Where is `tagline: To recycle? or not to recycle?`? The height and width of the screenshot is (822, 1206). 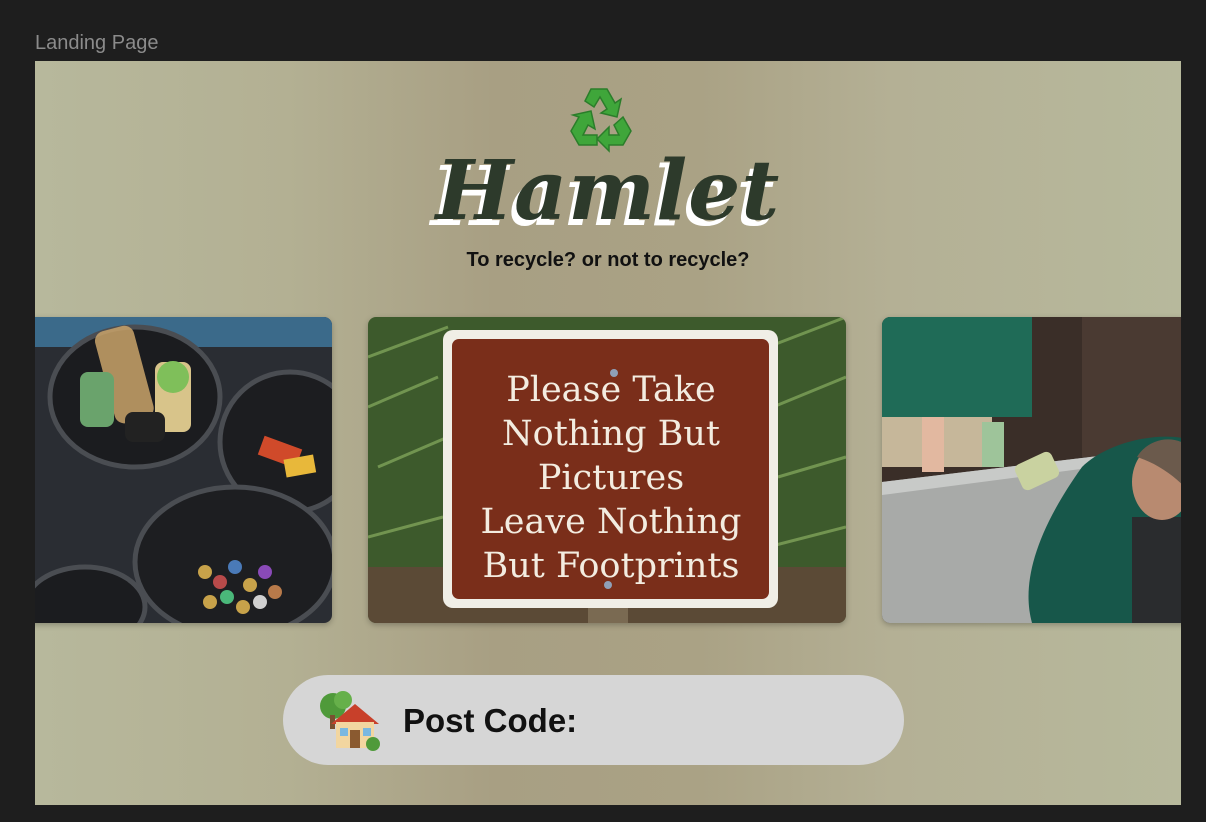
tagline: To recycle? or not to recycle? is located at coordinates (608, 260).